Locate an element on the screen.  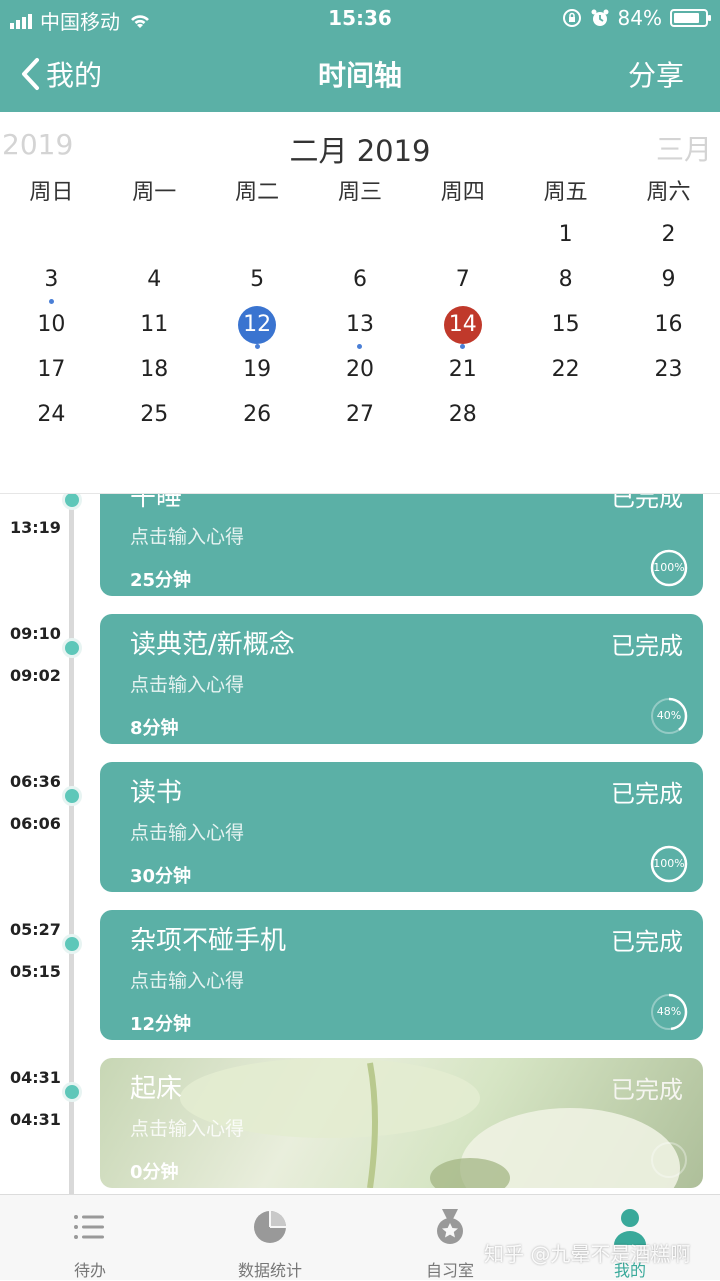
day-number: 3 is located at coordinates (51, 279).